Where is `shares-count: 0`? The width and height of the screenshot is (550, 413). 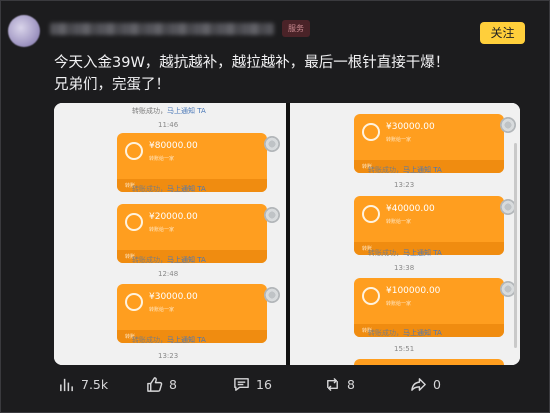 shares-count: 0 is located at coordinates (437, 384).